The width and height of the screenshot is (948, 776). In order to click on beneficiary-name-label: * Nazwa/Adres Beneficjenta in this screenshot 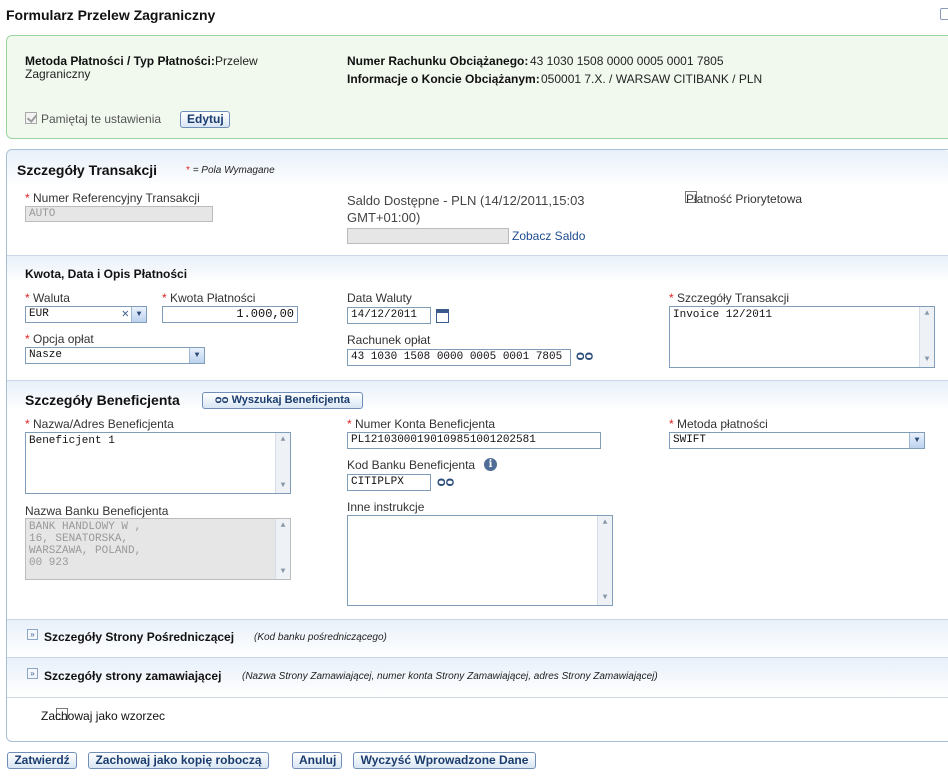, I will do `click(99, 424)`.